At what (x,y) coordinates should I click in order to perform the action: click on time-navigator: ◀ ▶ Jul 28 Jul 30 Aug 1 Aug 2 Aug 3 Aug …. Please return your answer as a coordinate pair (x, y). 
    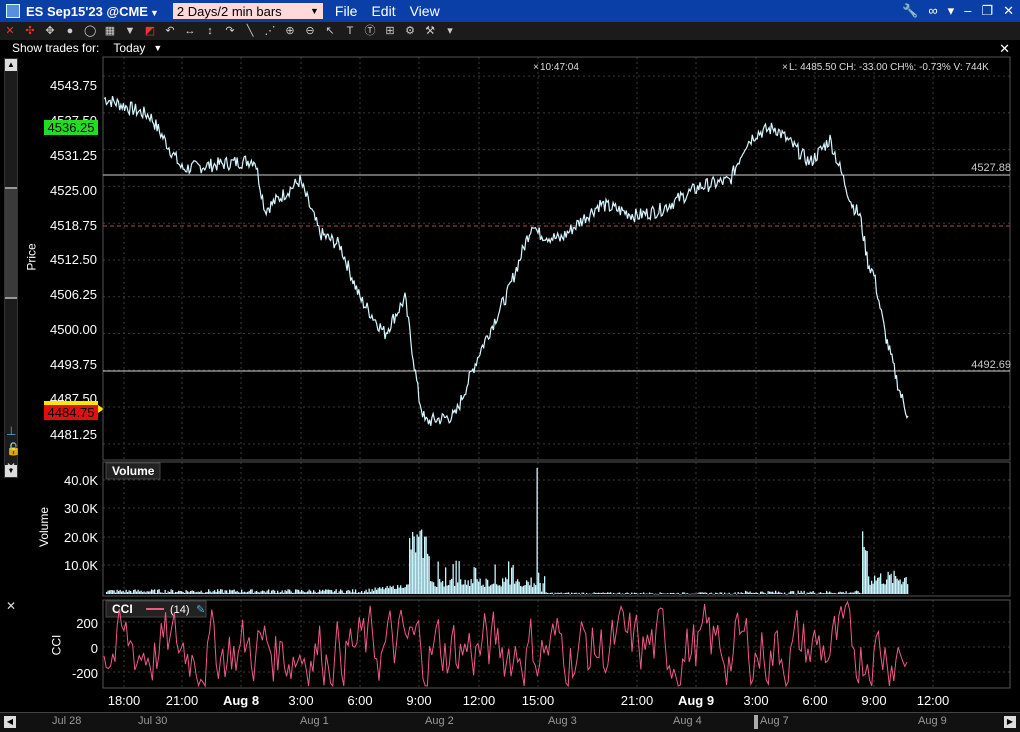
    Looking at the image, I should click on (510, 722).